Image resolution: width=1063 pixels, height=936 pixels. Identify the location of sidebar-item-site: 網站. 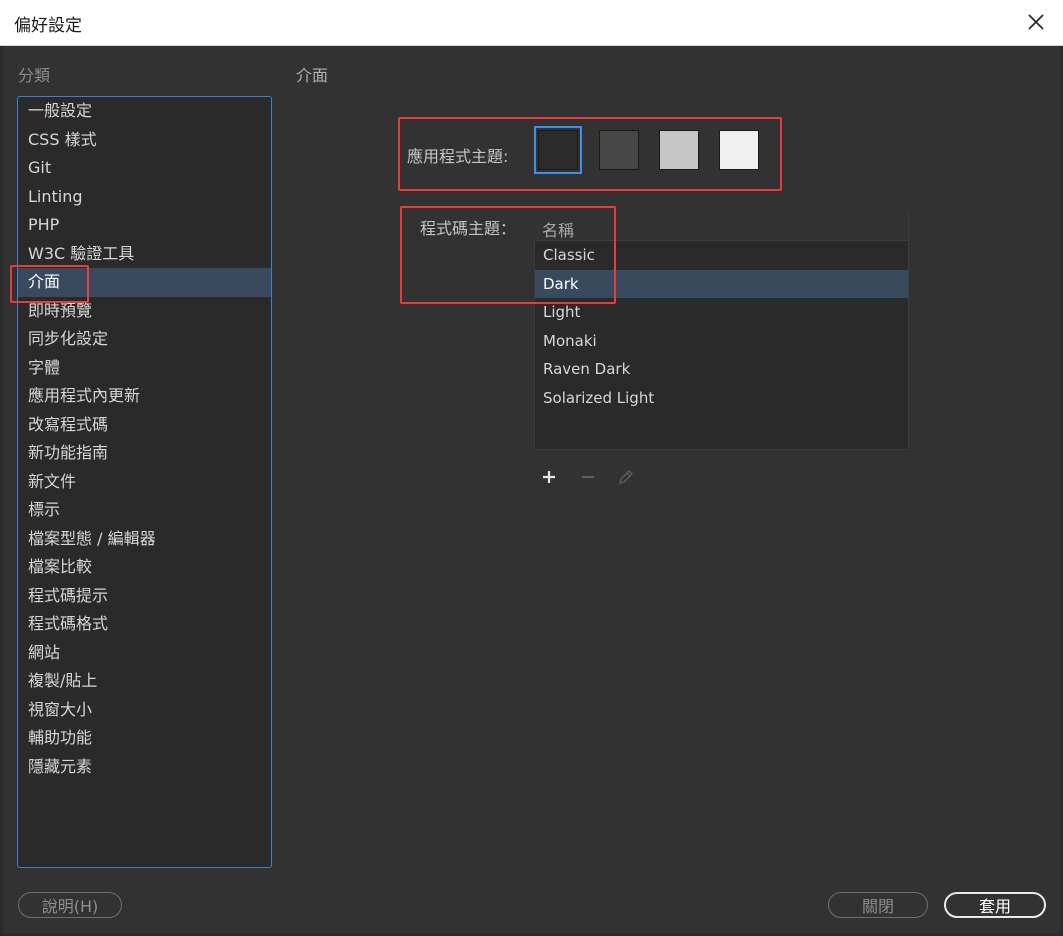
(144, 653).